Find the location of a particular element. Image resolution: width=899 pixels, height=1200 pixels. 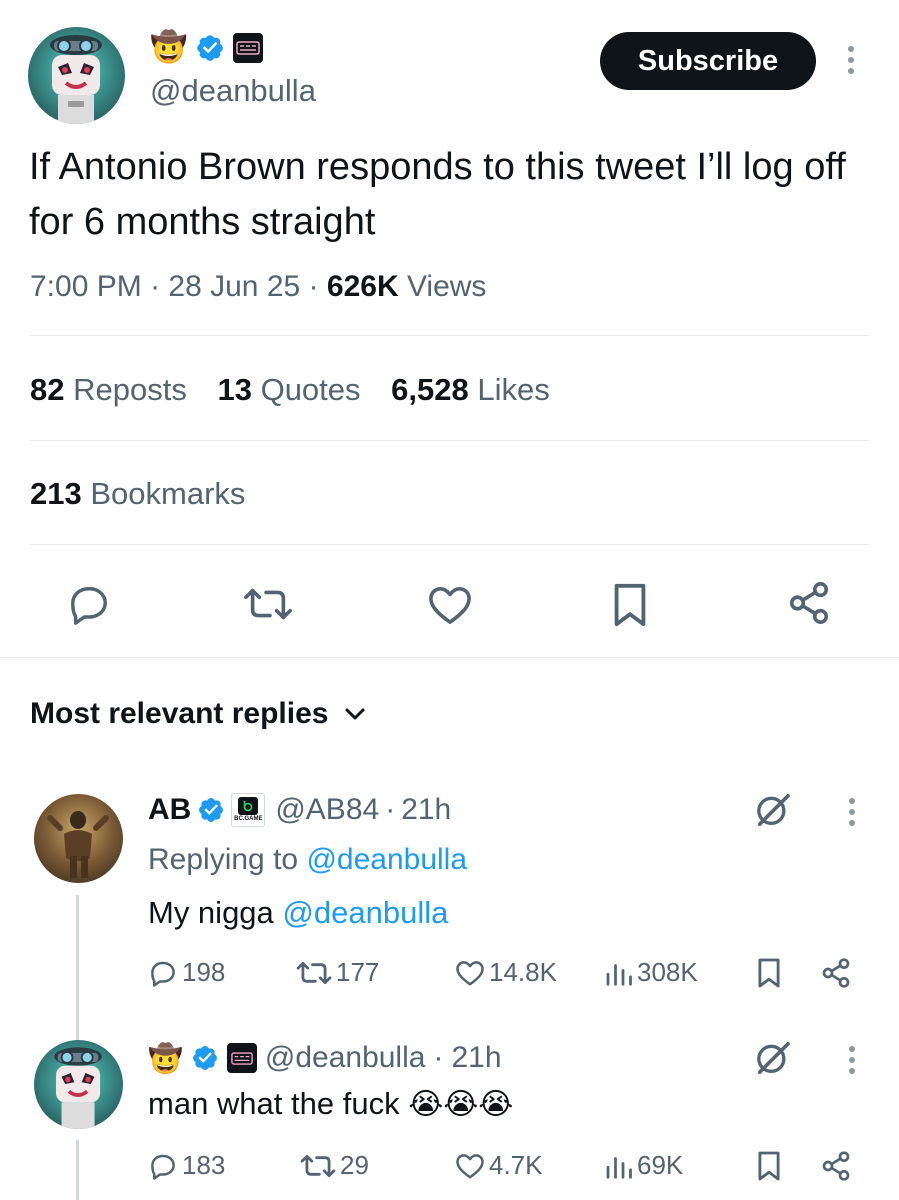

reply-views-button: 308K is located at coordinates (650, 972).